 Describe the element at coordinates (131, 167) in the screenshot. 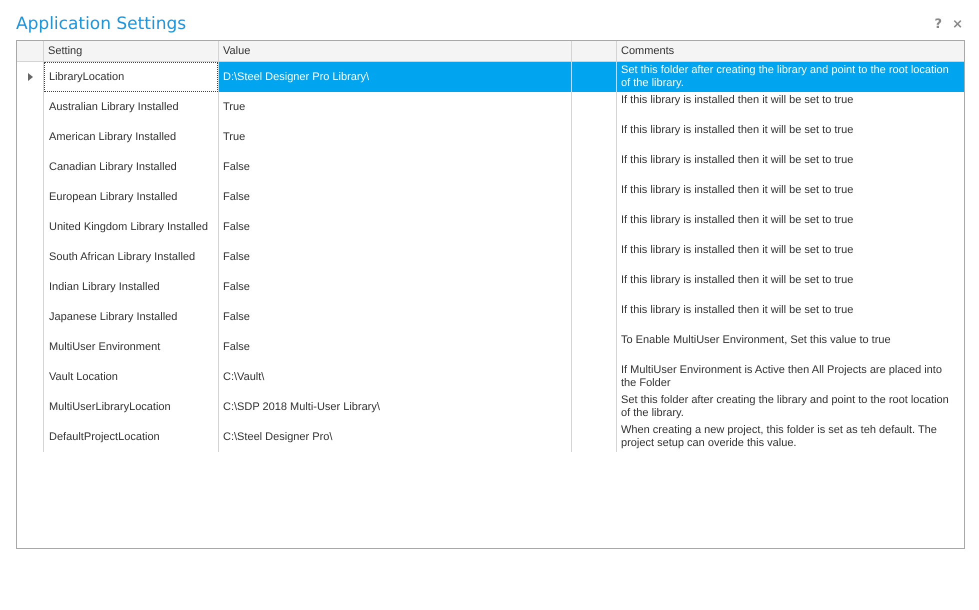

I see `setting-name: Canadian Library Installed` at that location.